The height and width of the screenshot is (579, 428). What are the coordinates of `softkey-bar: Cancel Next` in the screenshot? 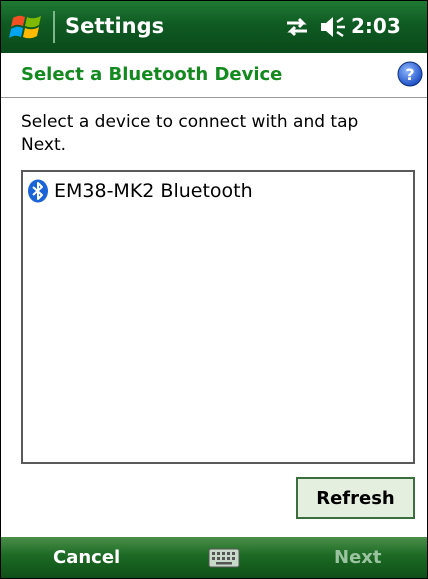 It's located at (214, 557).